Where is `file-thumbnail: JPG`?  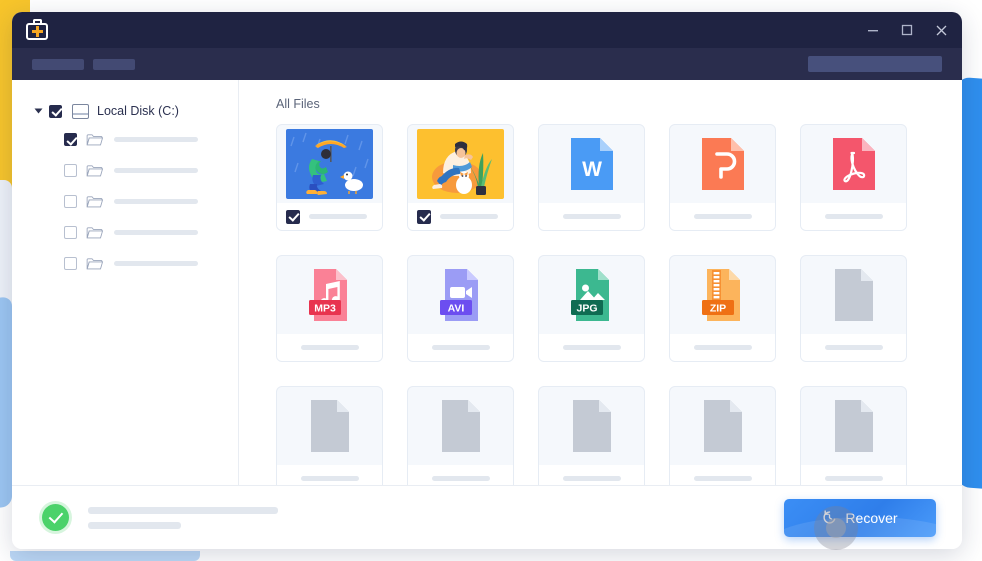 file-thumbnail: JPG is located at coordinates (591, 295).